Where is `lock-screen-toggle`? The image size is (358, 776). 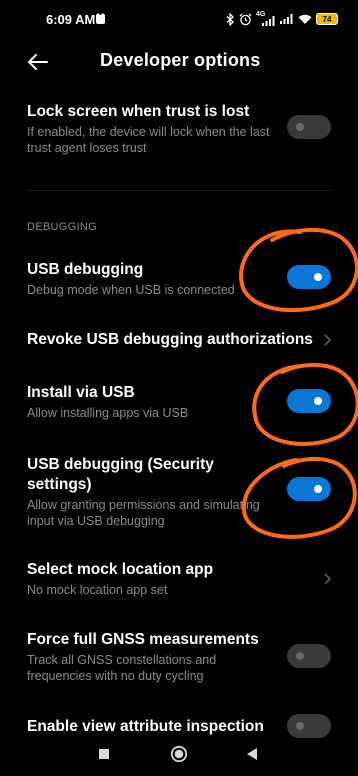
lock-screen-toggle is located at coordinates (309, 127).